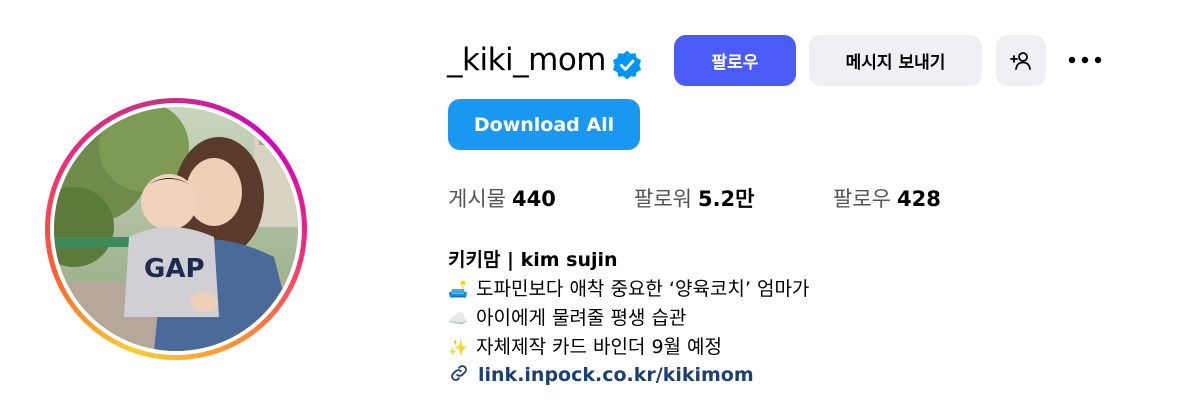 The width and height of the screenshot is (1184, 416). What do you see at coordinates (477, 199) in the screenshot?
I see `stat-posts-label: 게시물` at bounding box center [477, 199].